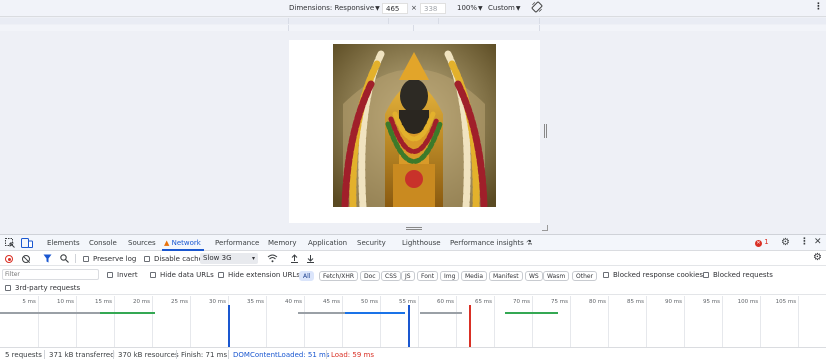 Image resolution: width=826 pixels, height=361 pixels. Describe the element at coordinates (758, 243) in the screenshot. I see `error-icon: ✕` at that location.